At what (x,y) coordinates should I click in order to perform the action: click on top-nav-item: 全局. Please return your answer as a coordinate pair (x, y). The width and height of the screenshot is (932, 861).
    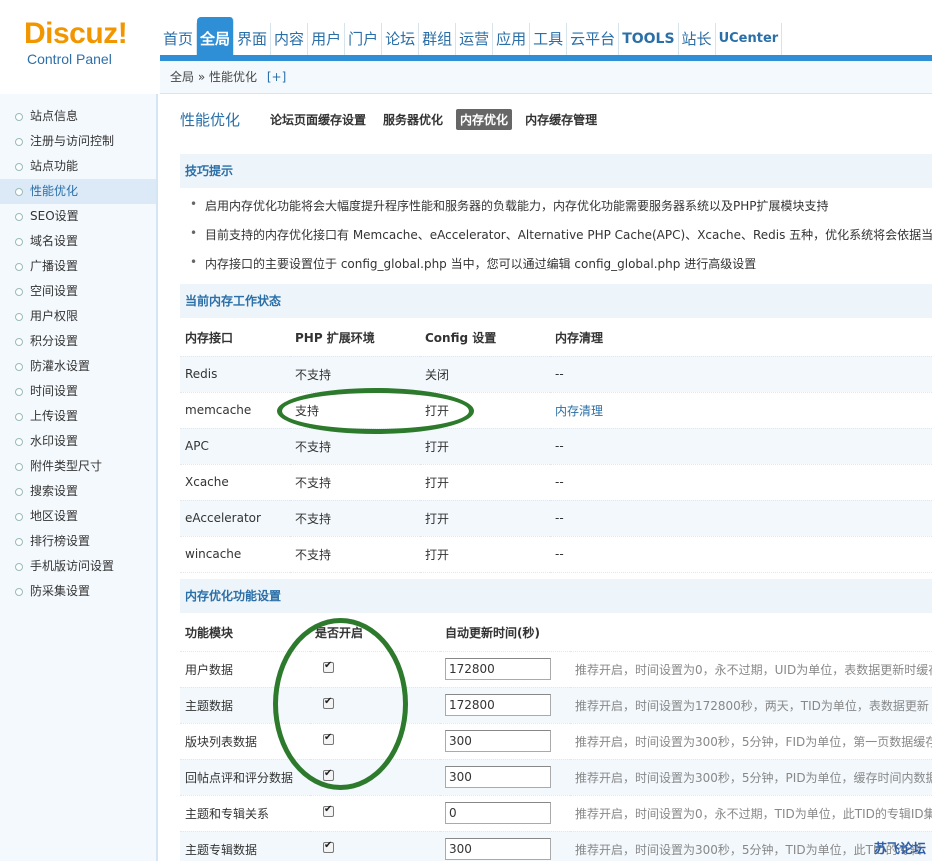
    Looking at the image, I should click on (216, 36).